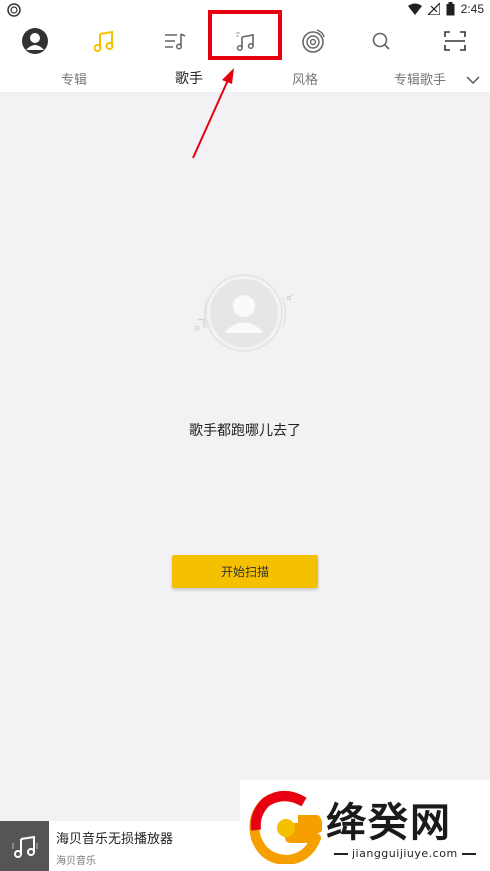  I want to click on tab-artist: 歌手, so click(189, 78).